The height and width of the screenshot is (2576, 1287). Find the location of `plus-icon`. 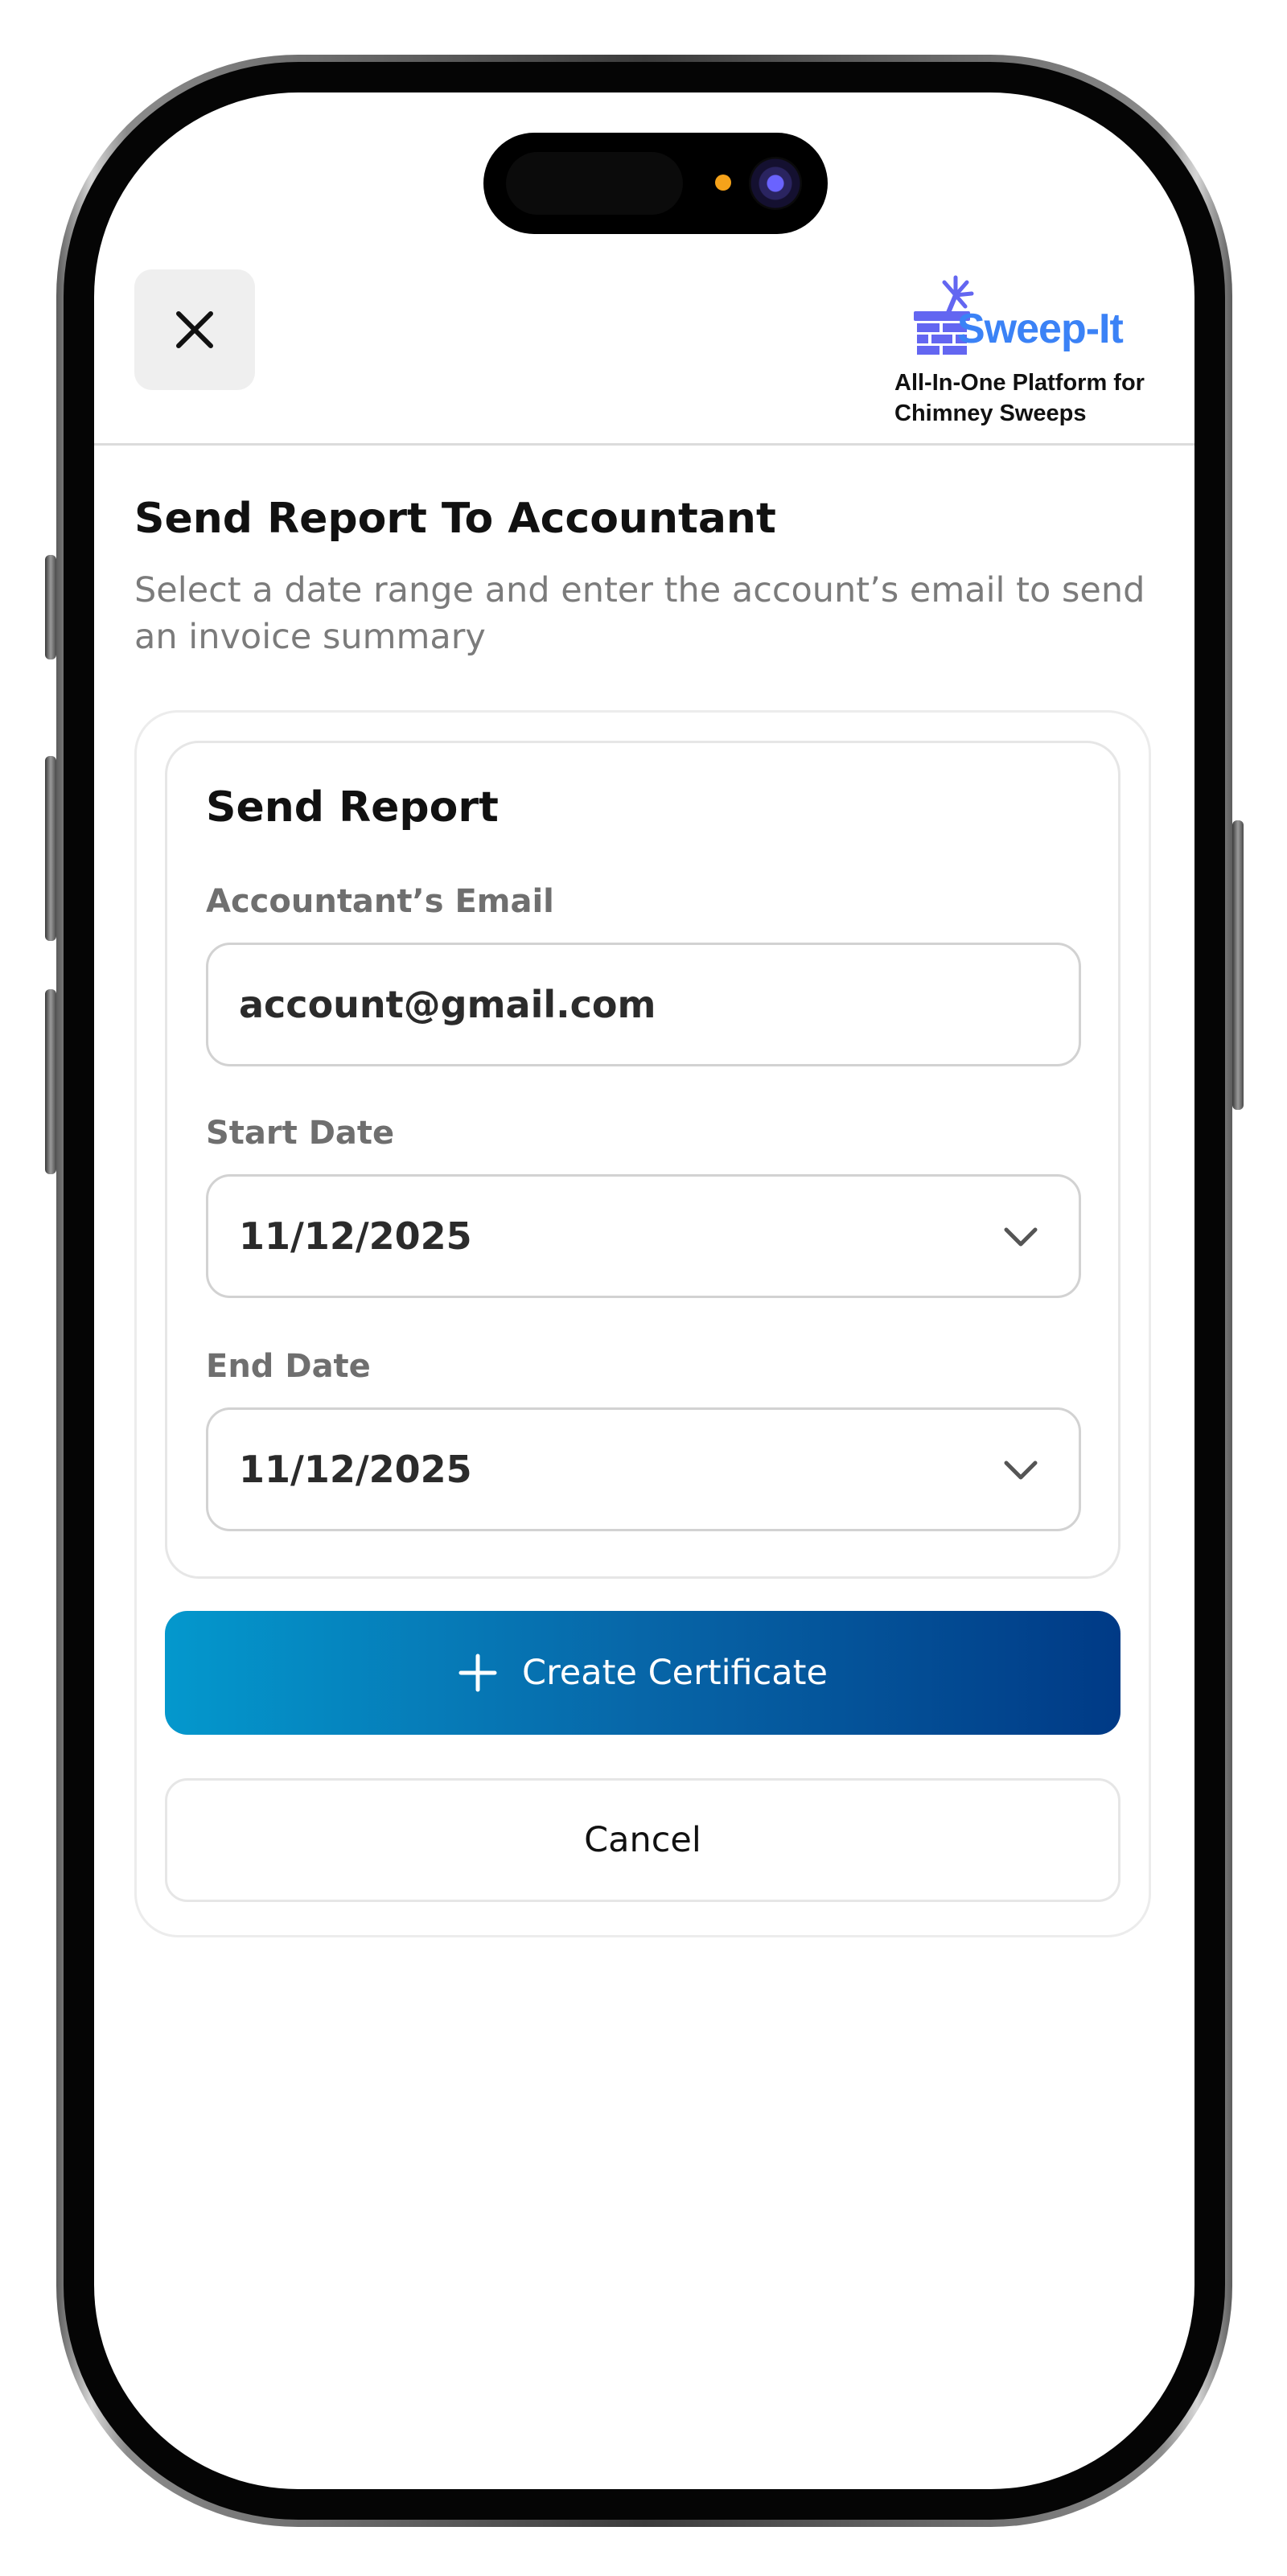

plus-icon is located at coordinates (477, 1673).